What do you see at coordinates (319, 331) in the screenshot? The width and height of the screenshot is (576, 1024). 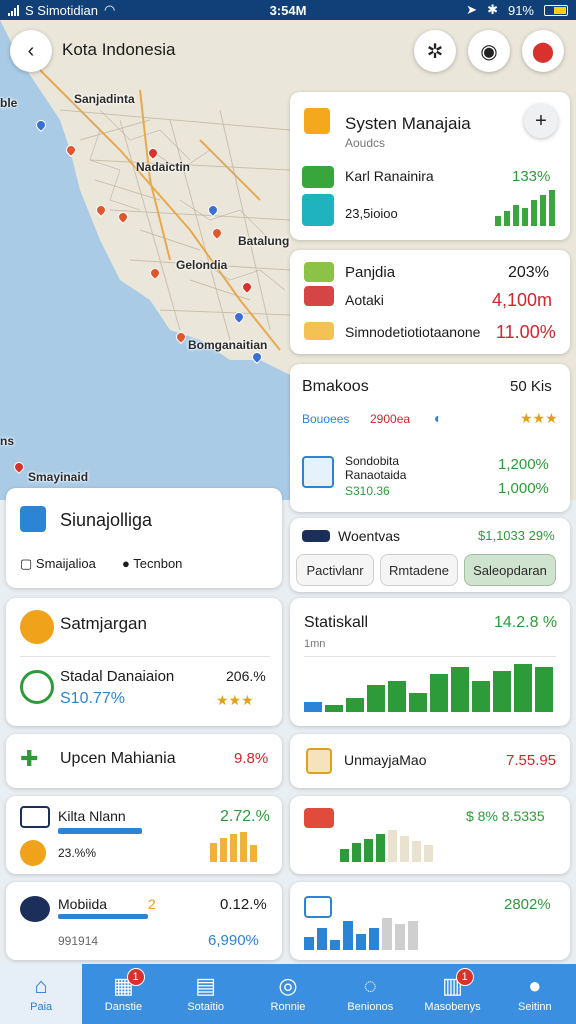 I see `card-icon` at bounding box center [319, 331].